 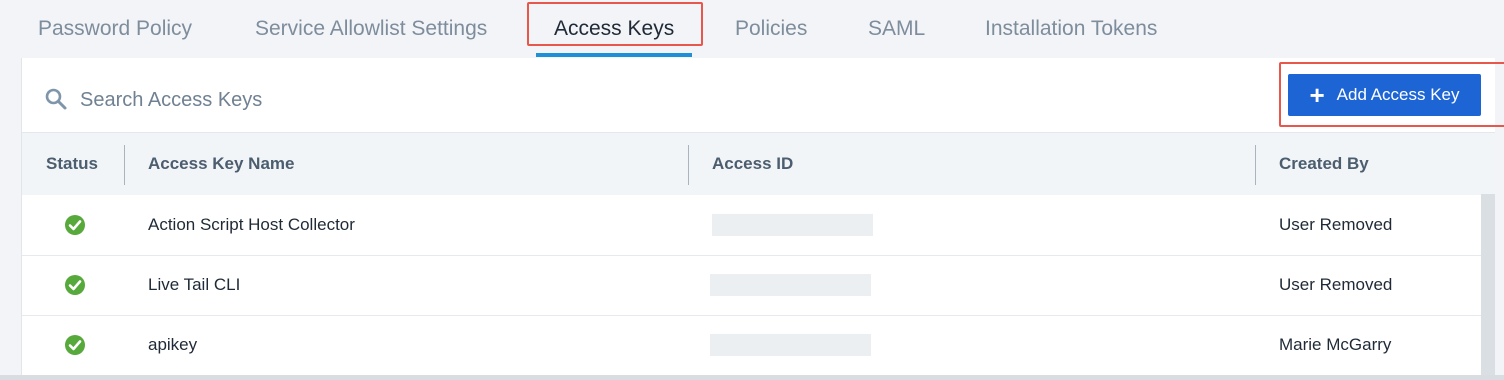 What do you see at coordinates (752, 164) in the screenshot?
I see `column-header-access-id: Access ID` at bounding box center [752, 164].